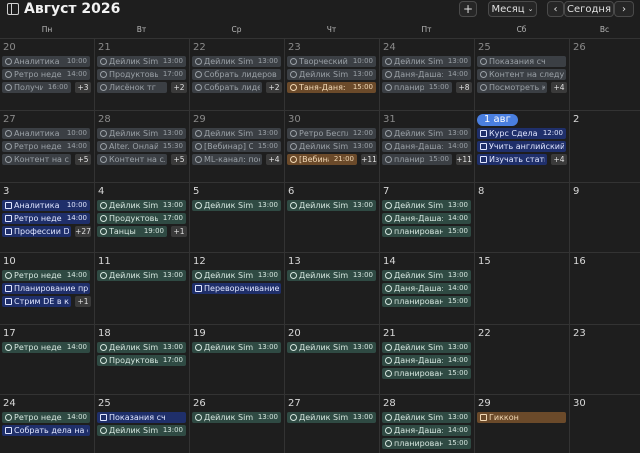 This screenshot has width=640, height=453. Describe the element at coordinates (132, 231) in the screenshot. I see `event-chip: Танцы 19:00` at that location.